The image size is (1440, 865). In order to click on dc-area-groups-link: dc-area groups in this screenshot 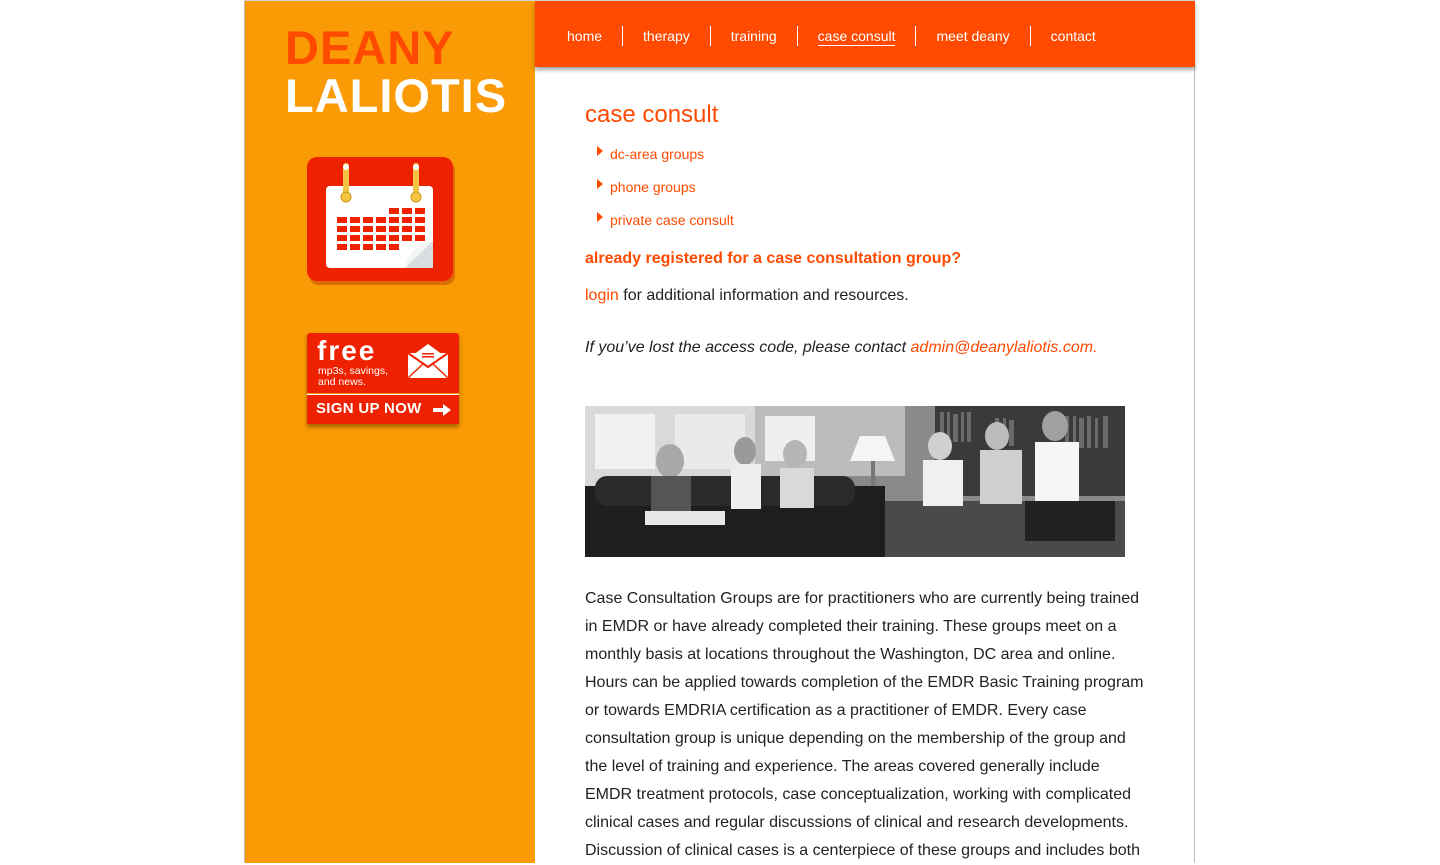, I will do `click(657, 154)`.